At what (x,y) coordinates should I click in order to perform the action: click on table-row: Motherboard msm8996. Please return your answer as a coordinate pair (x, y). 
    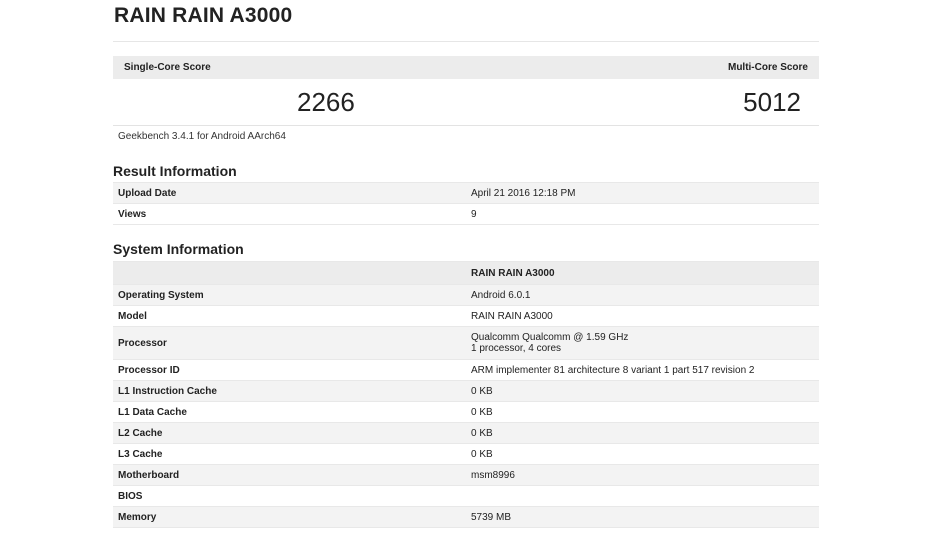
    Looking at the image, I should click on (466, 475).